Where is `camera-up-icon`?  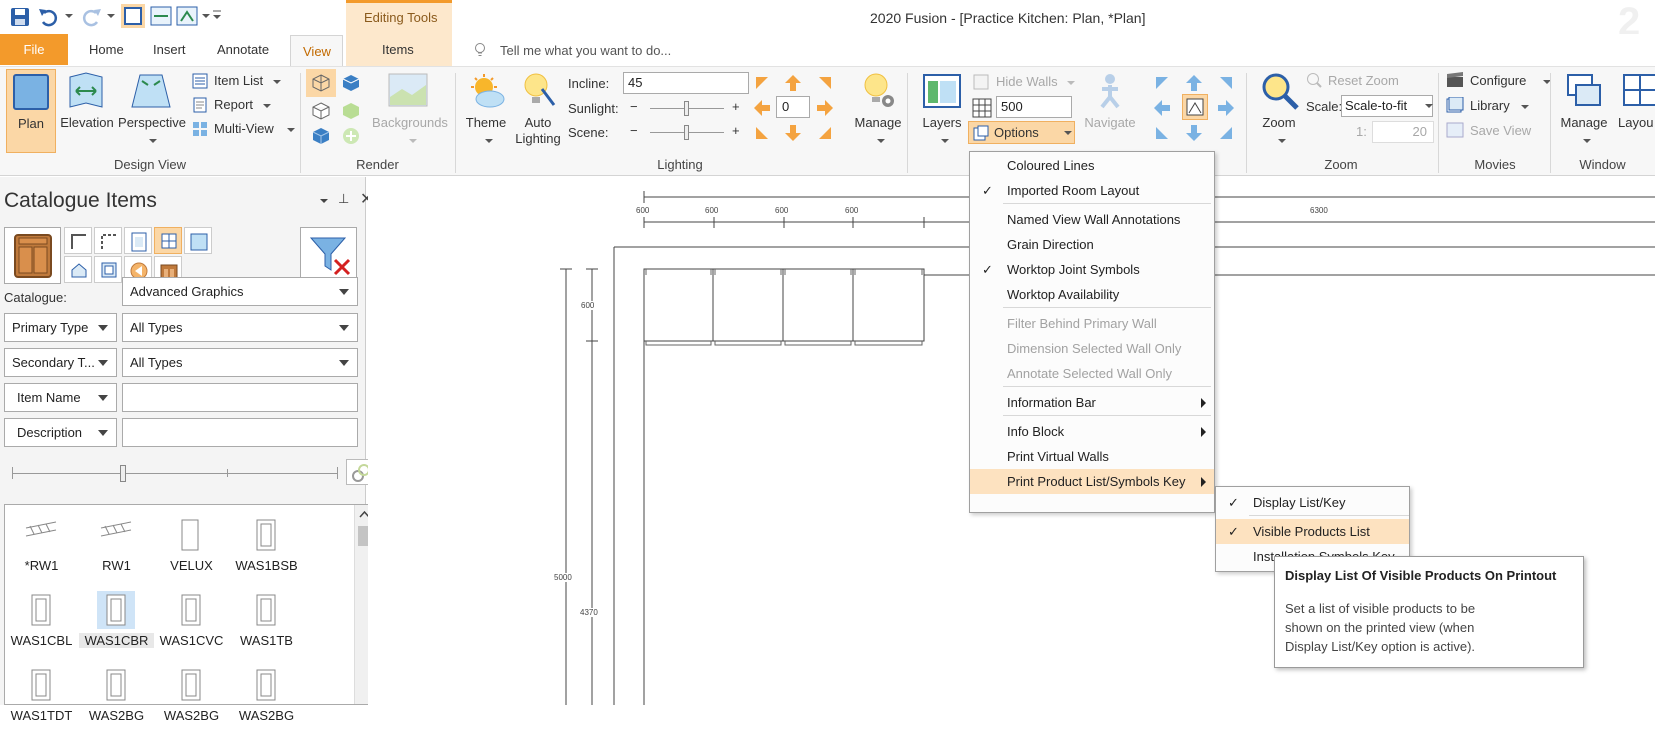
camera-up-icon is located at coordinates (1194, 83).